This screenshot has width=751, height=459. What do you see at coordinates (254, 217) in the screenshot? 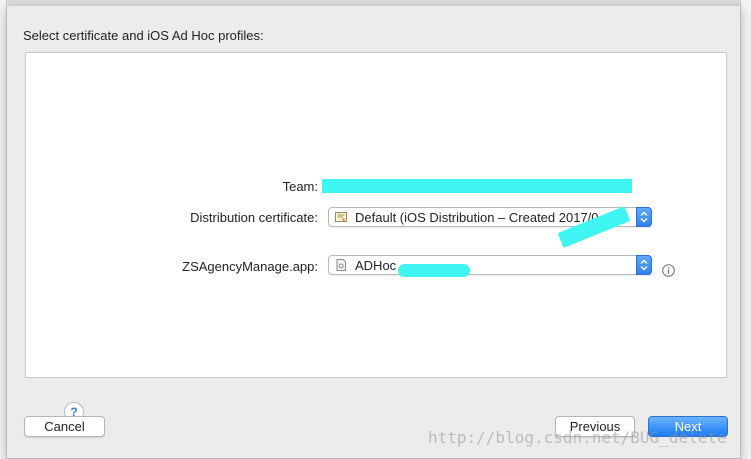
I see `certificate-label: Distribution certificate:` at bounding box center [254, 217].